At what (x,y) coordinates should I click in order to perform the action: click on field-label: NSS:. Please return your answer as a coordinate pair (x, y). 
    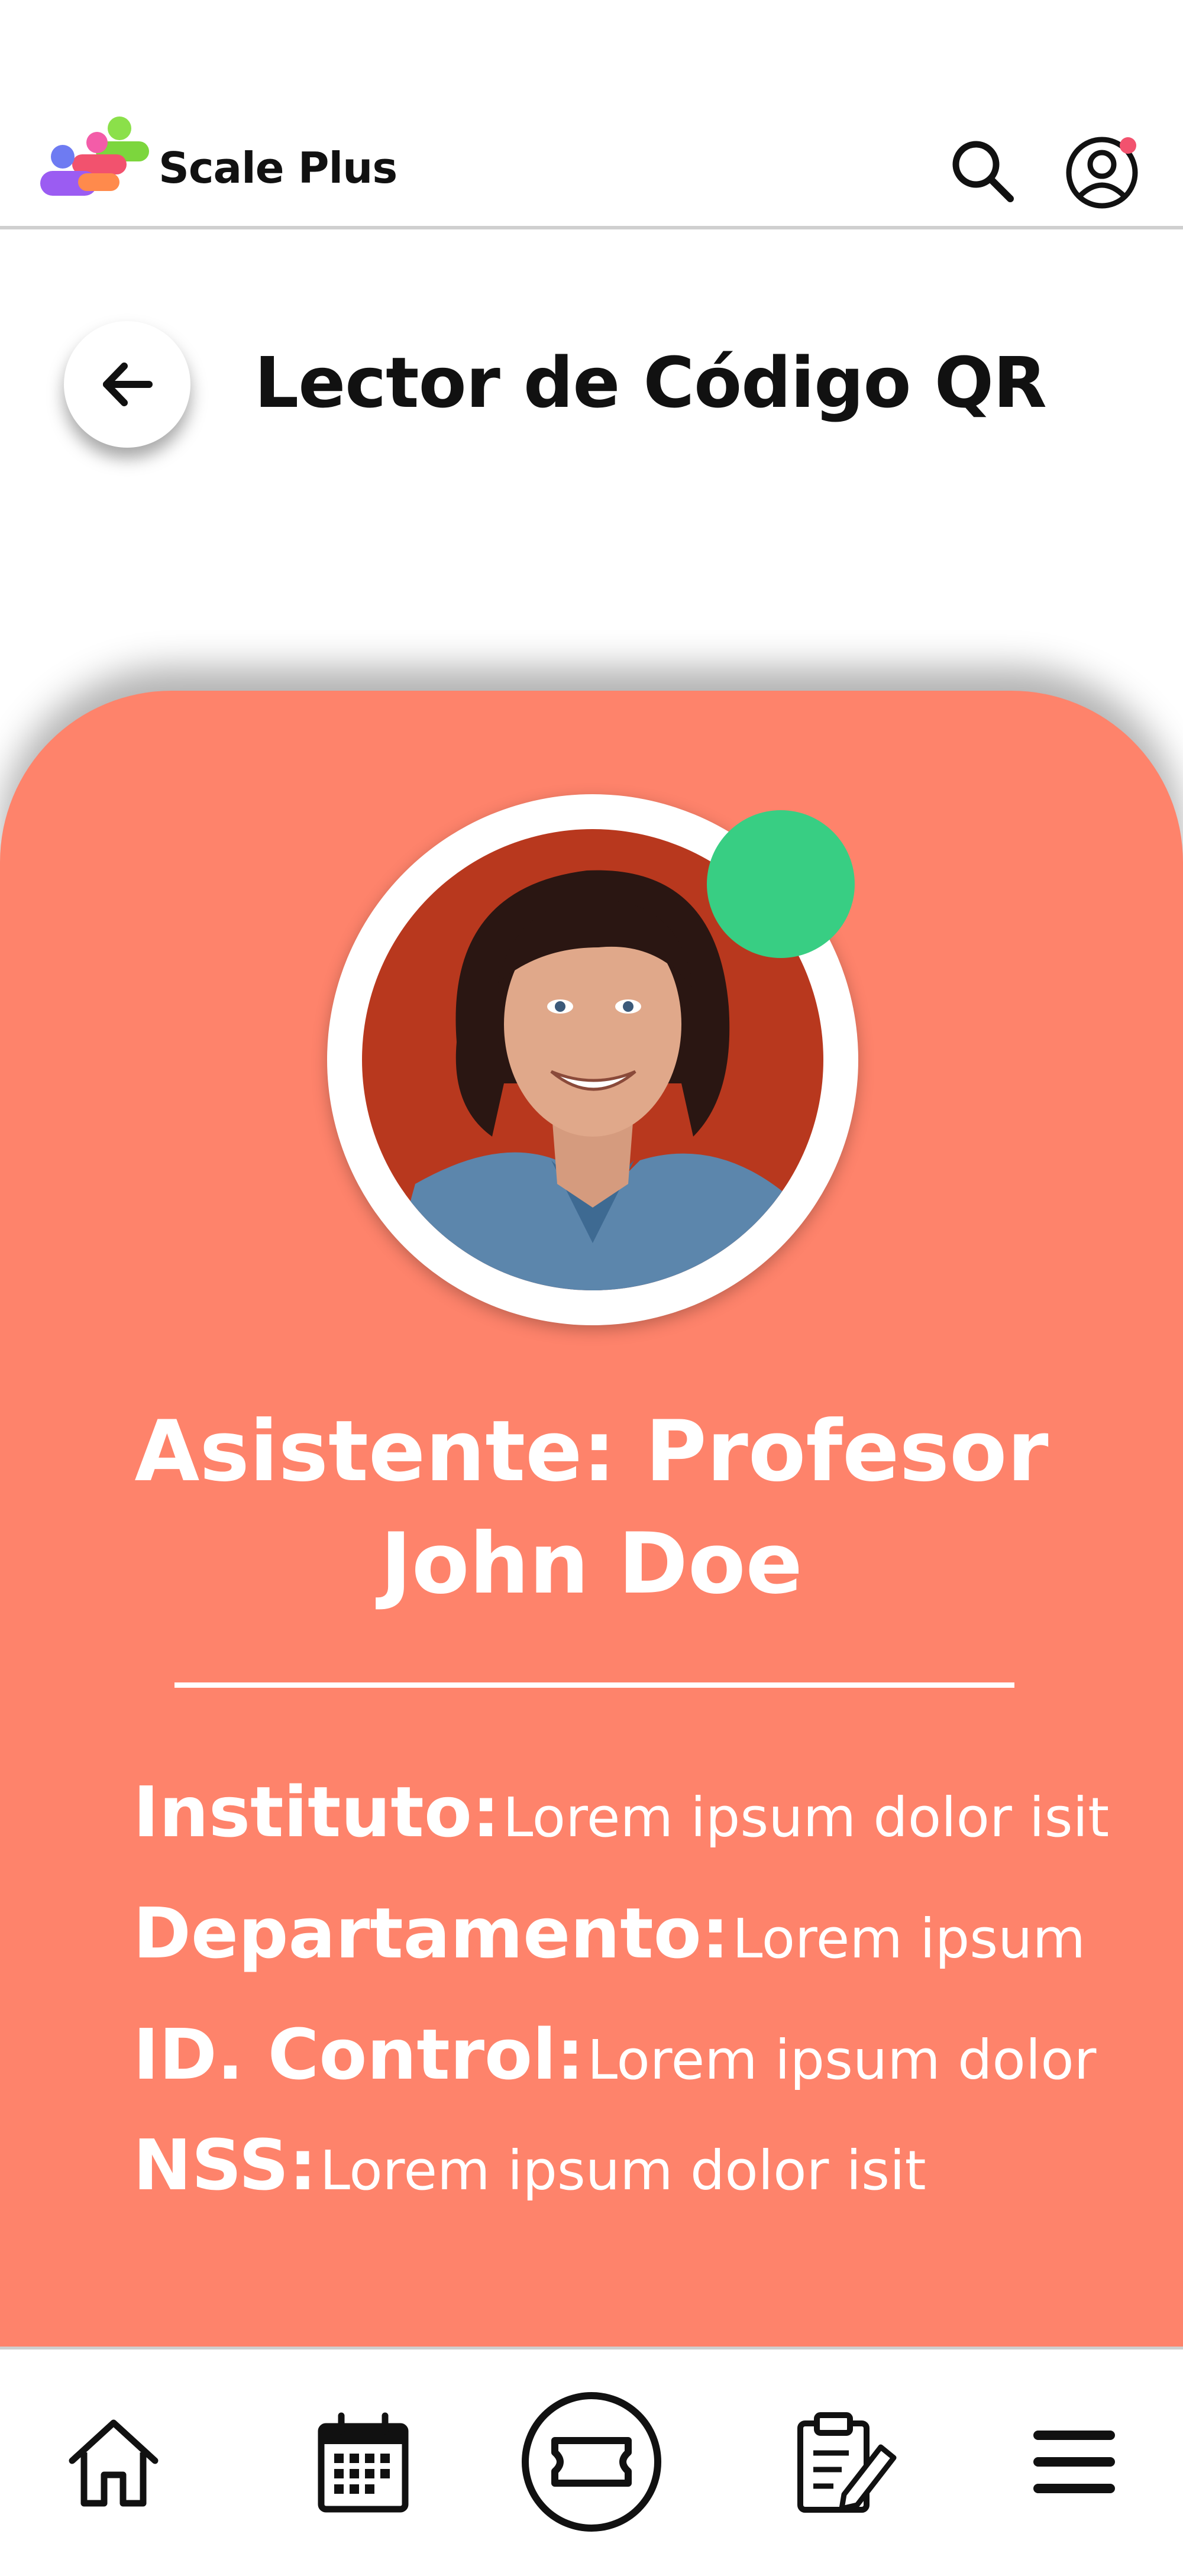
    Looking at the image, I should click on (225, 2165).